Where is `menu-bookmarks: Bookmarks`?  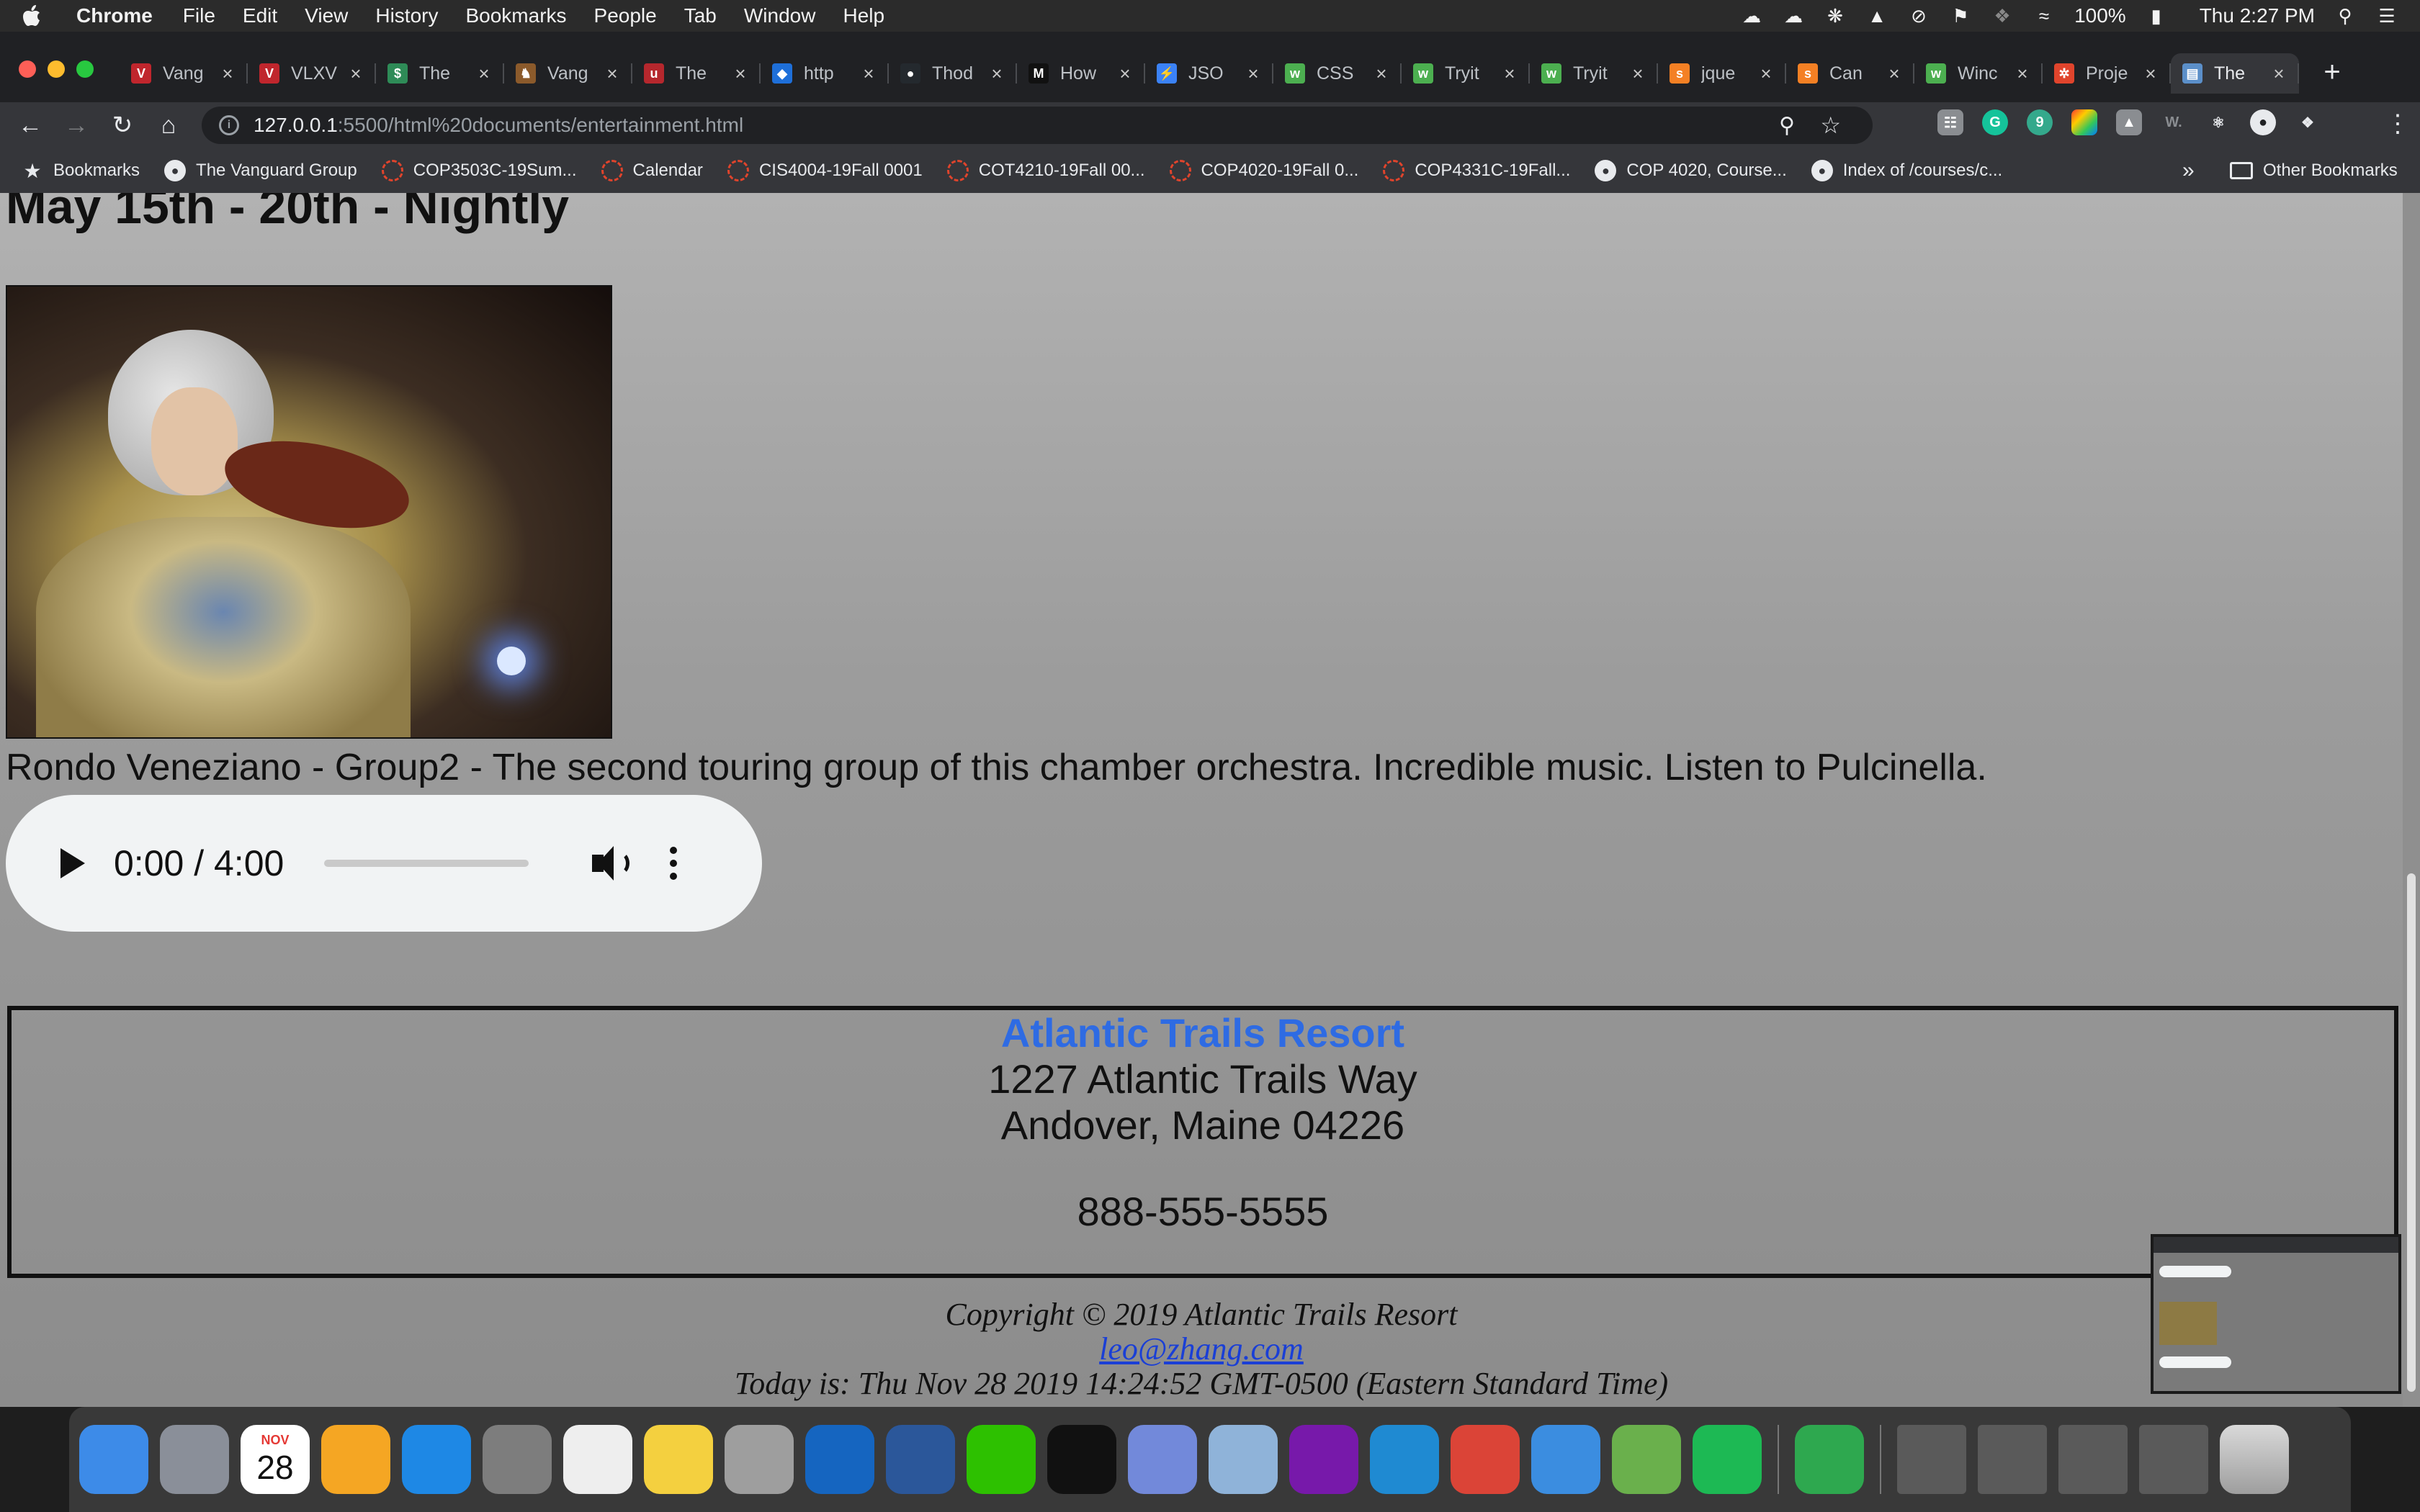
menu-bookmarks: Bookmarks is located at coordinates (515, 15).